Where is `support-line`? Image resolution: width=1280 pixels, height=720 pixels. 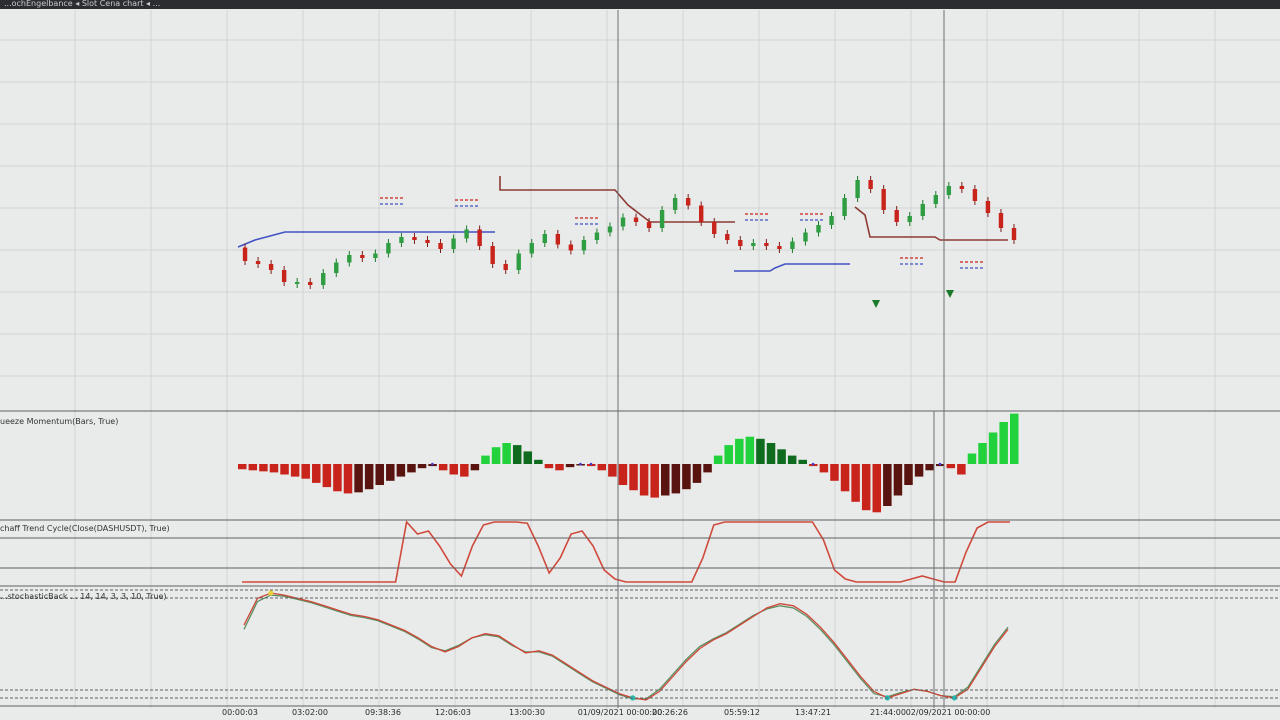 support-line is located at coordinates (366, 239).